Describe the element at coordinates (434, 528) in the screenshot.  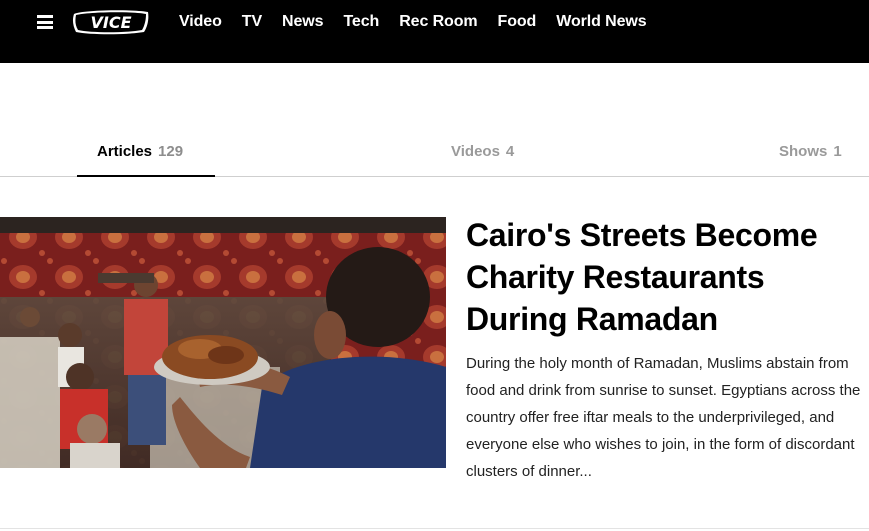
I see `divider` at that location.